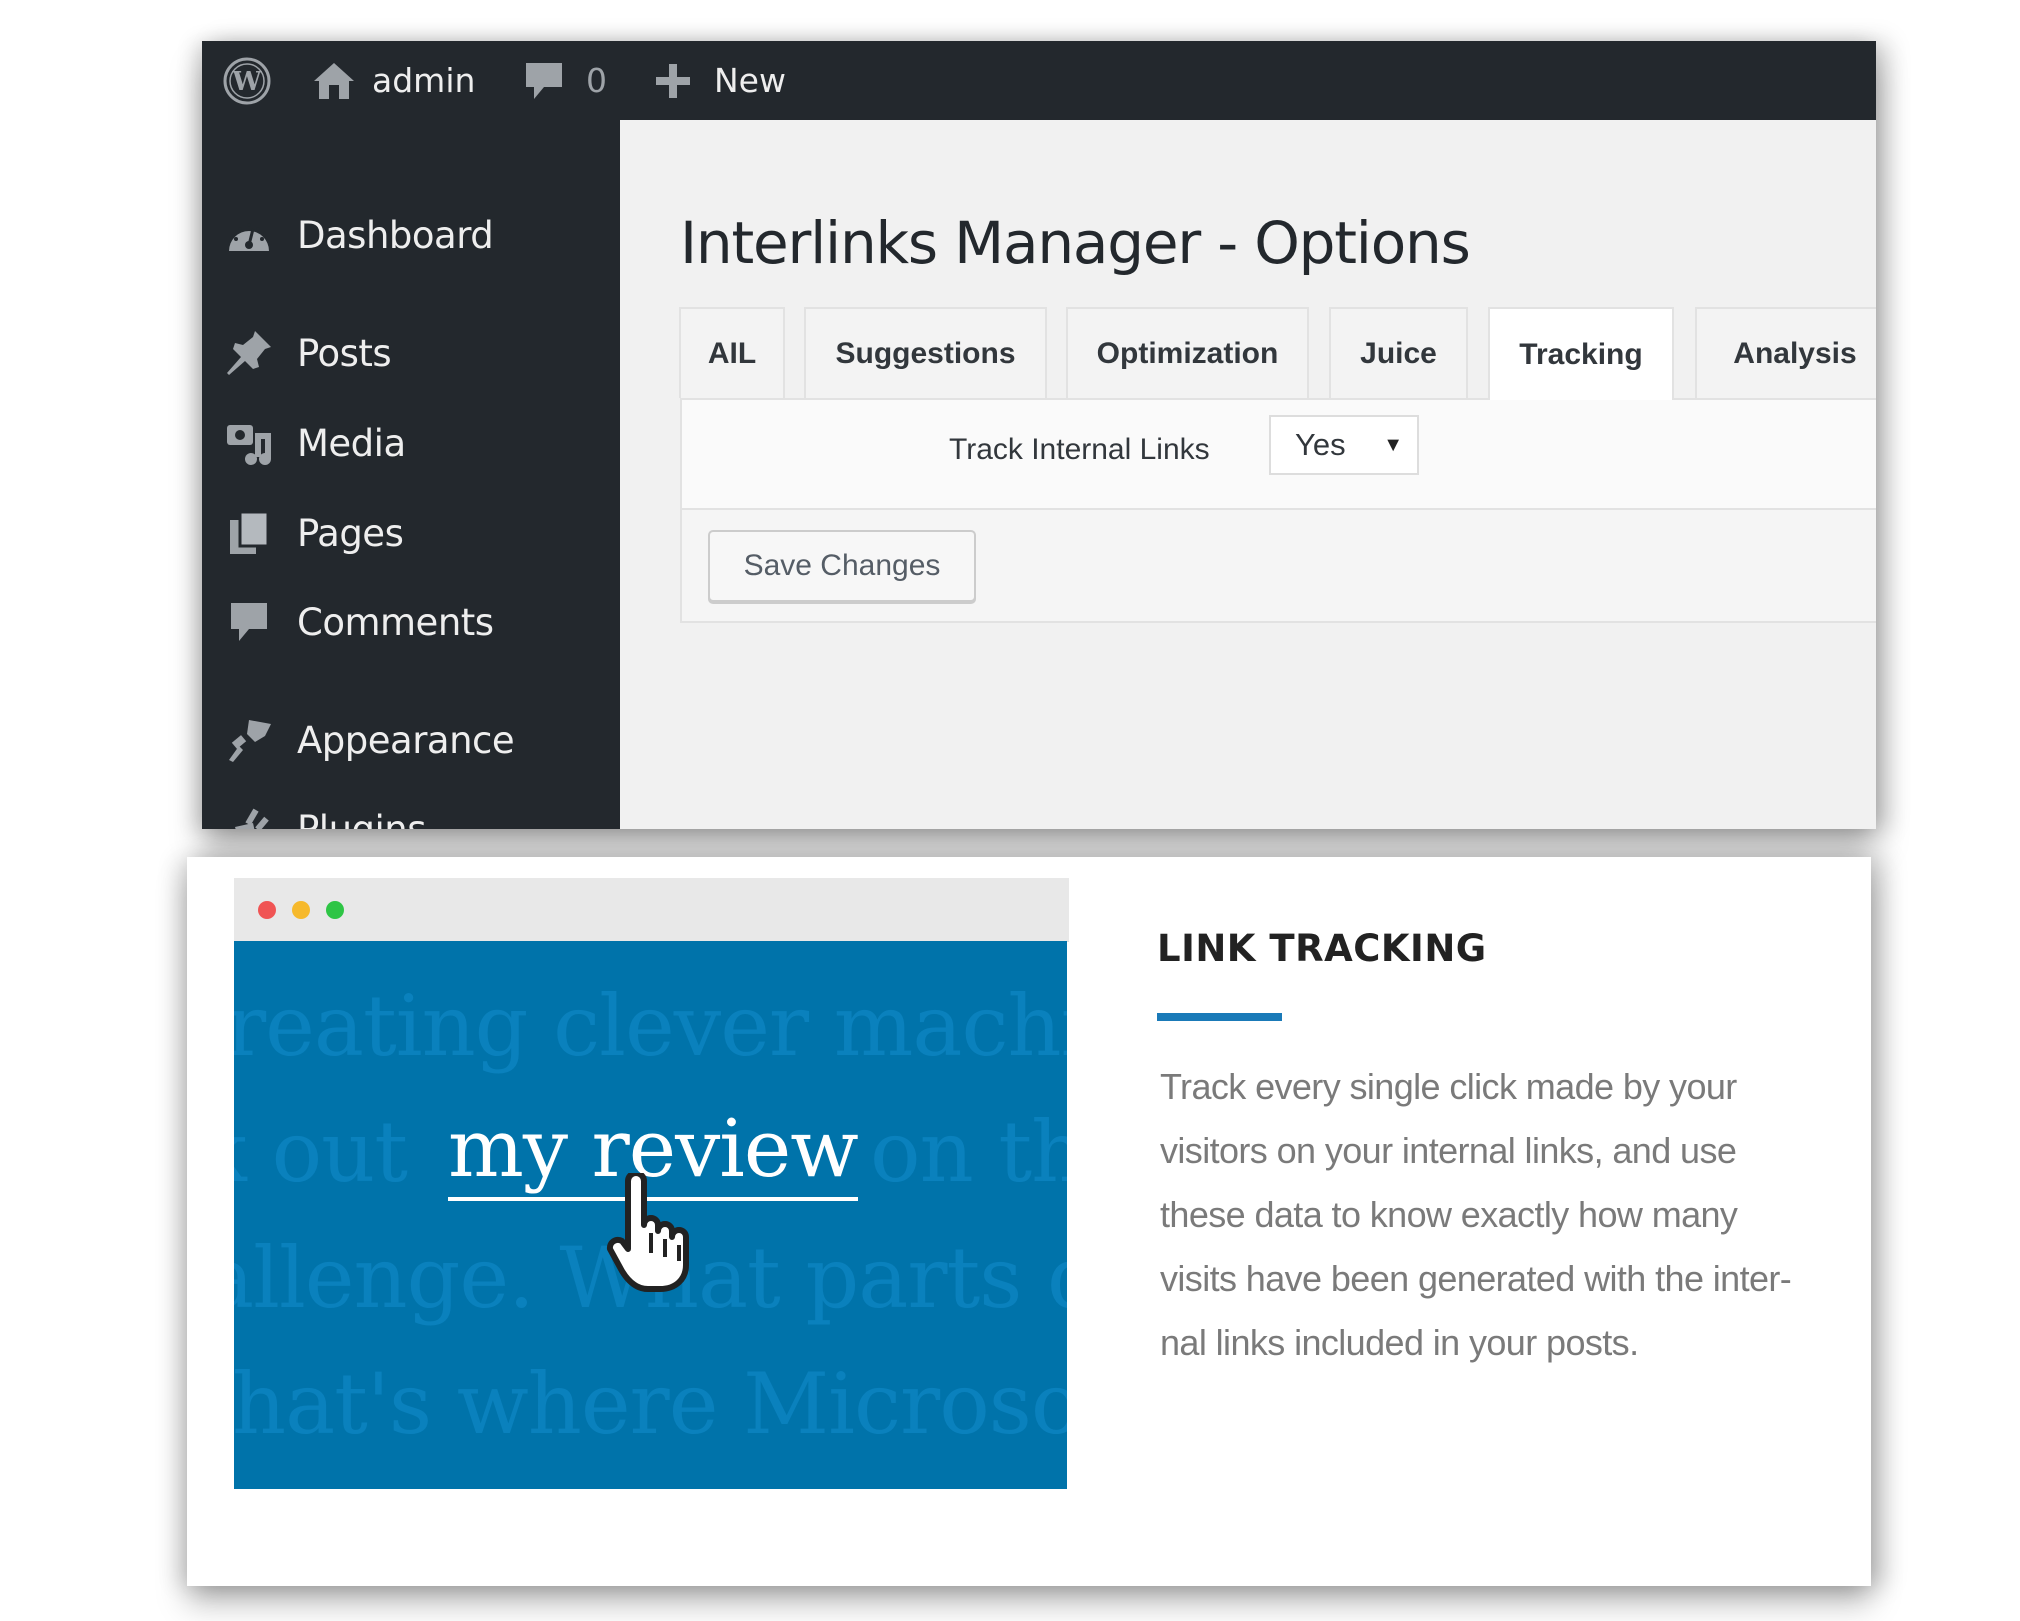 The width and height of the screenshot is (2020, 1621). I want to click on site-name: admin, so click(424, 80).